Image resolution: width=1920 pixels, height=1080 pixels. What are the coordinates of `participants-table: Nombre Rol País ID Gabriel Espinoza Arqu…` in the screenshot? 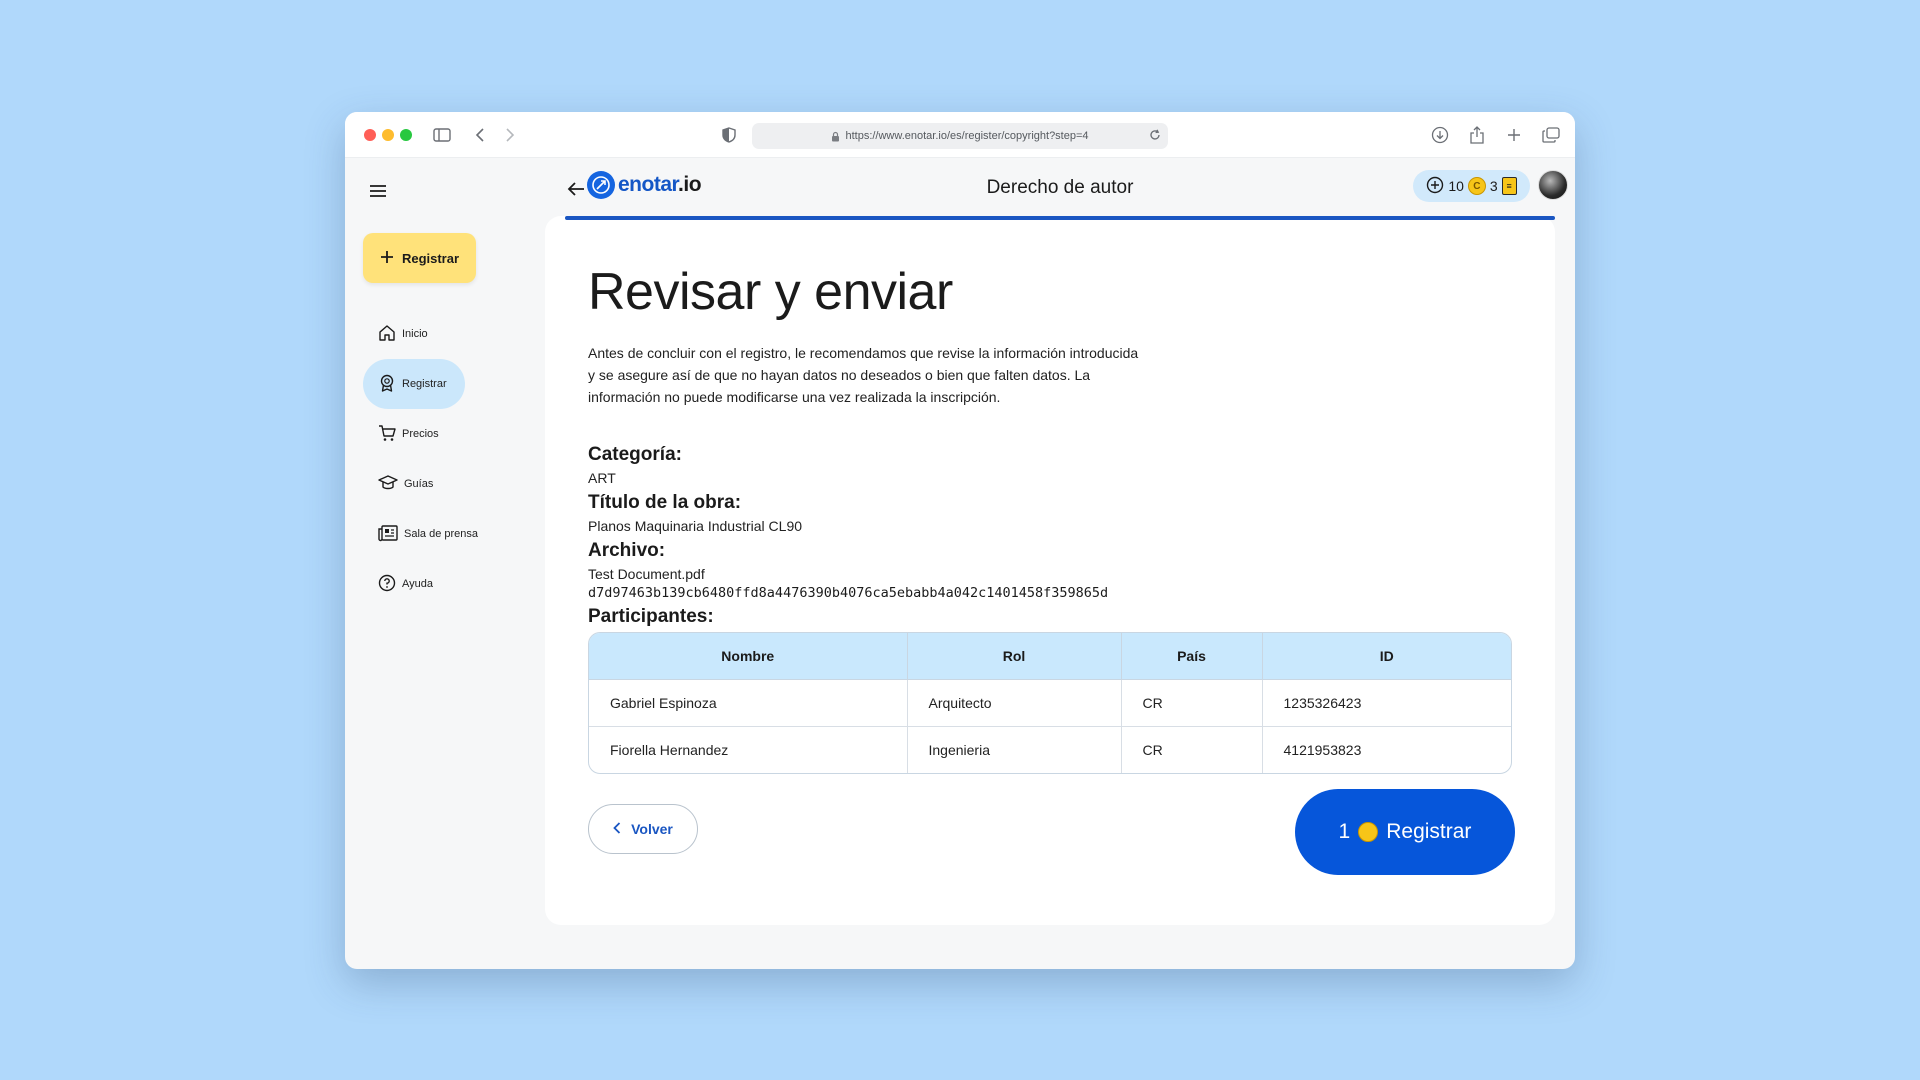 It's located at (1050, 703).